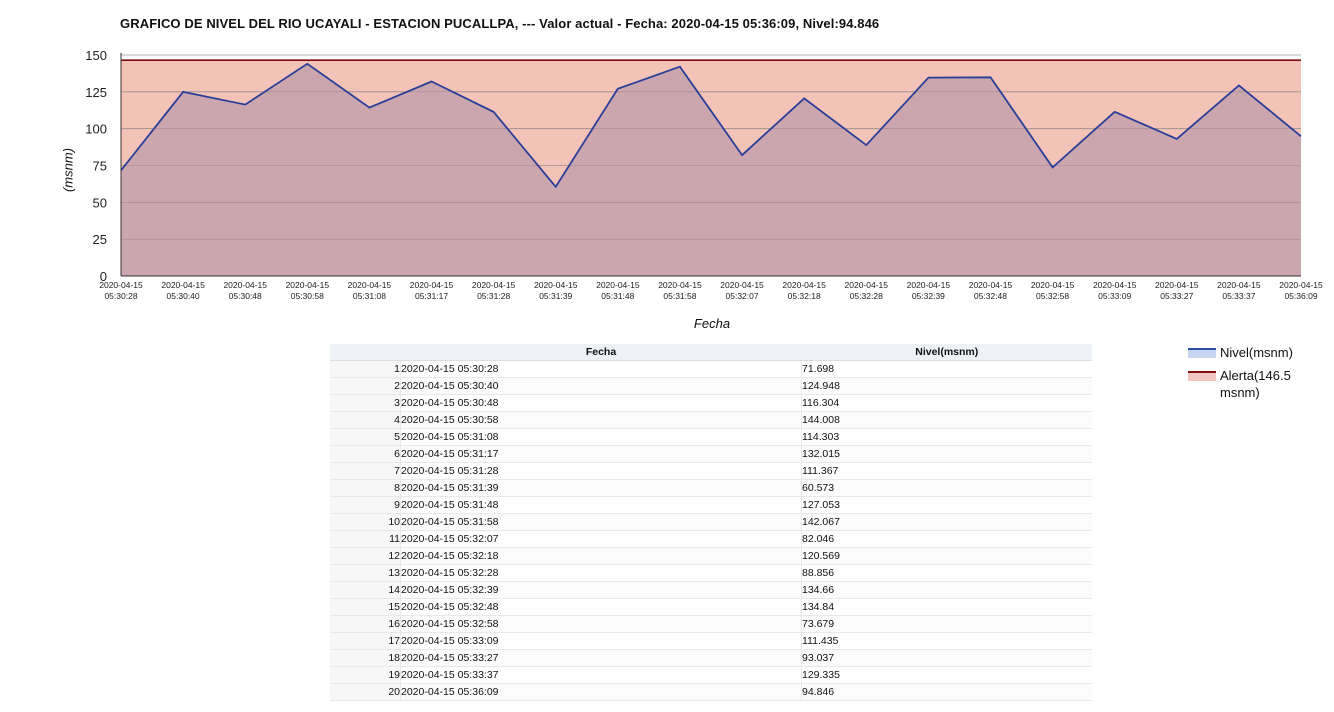 This screenshot has width=1334, height=712. What do you see at coordinates (601, 386) in the screenshot?
I see `cell-fecha: 2020-04-15 05:30:40` at bounding box center [601, 386].